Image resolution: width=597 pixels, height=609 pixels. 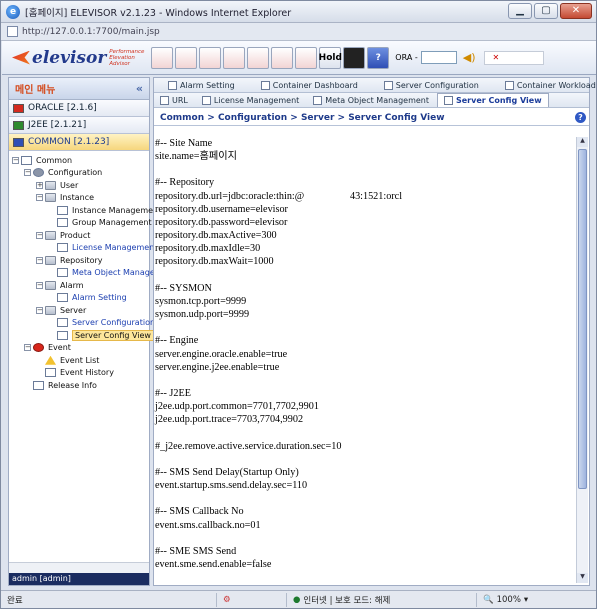 I want to click on tab-item: URL, so click(x=174, y=100).